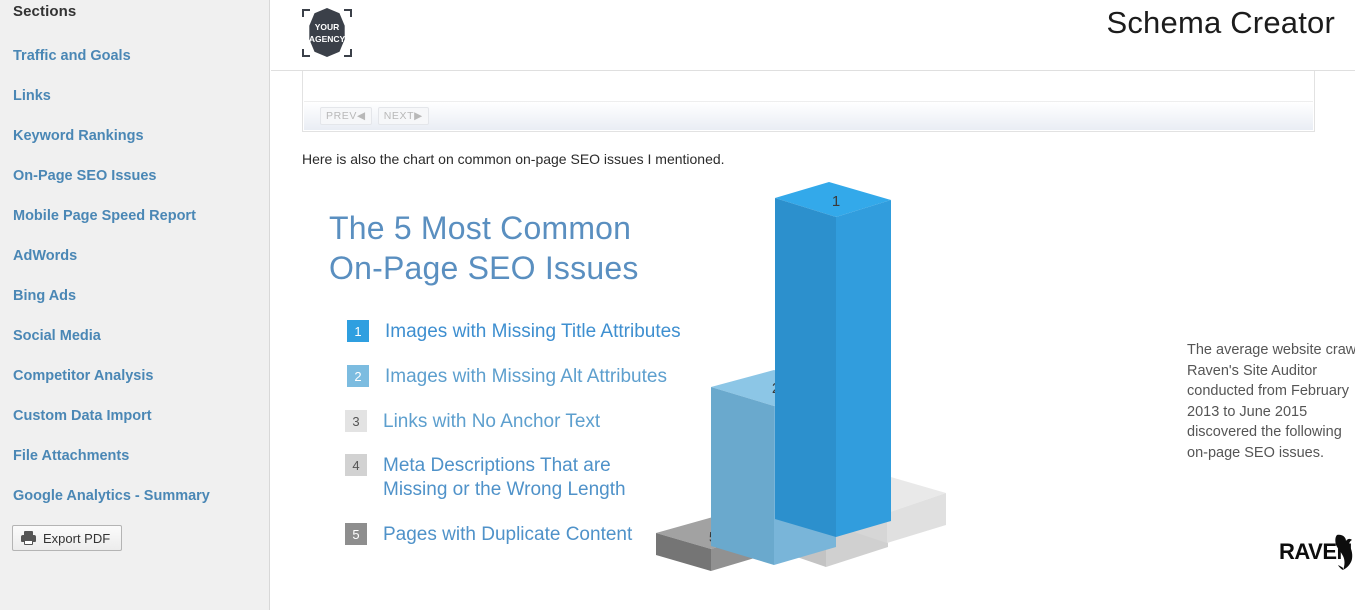 Image resolution: width=1355 pixels, height=610 pixels. Describe the element at coordinates (45, 11) in the screenshot. I see `sidebar-title: Sections` at that location.